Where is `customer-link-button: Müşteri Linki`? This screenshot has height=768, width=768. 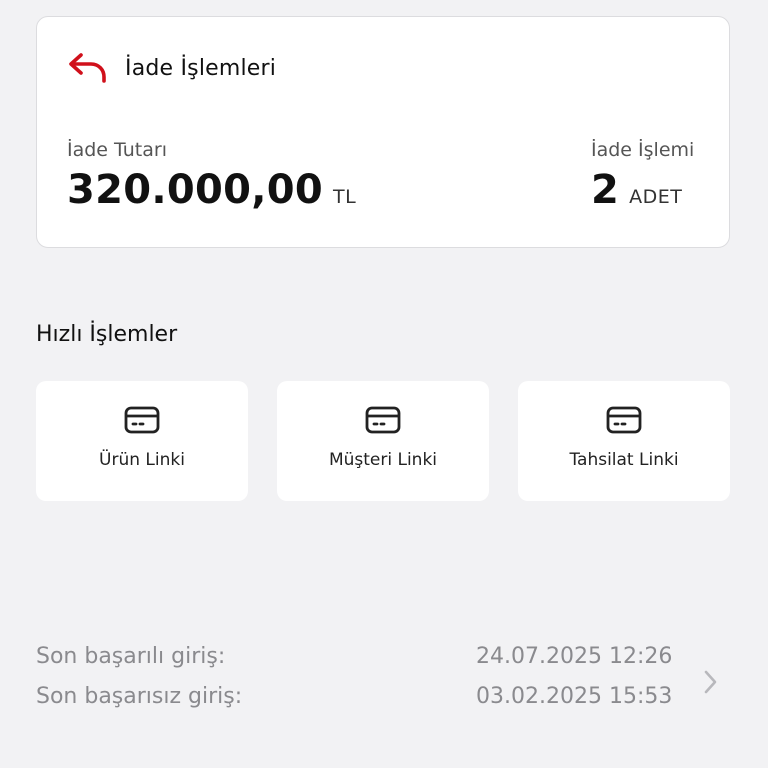 customer-link-button: Müşteri Linki is located at coordinates (383, 441).